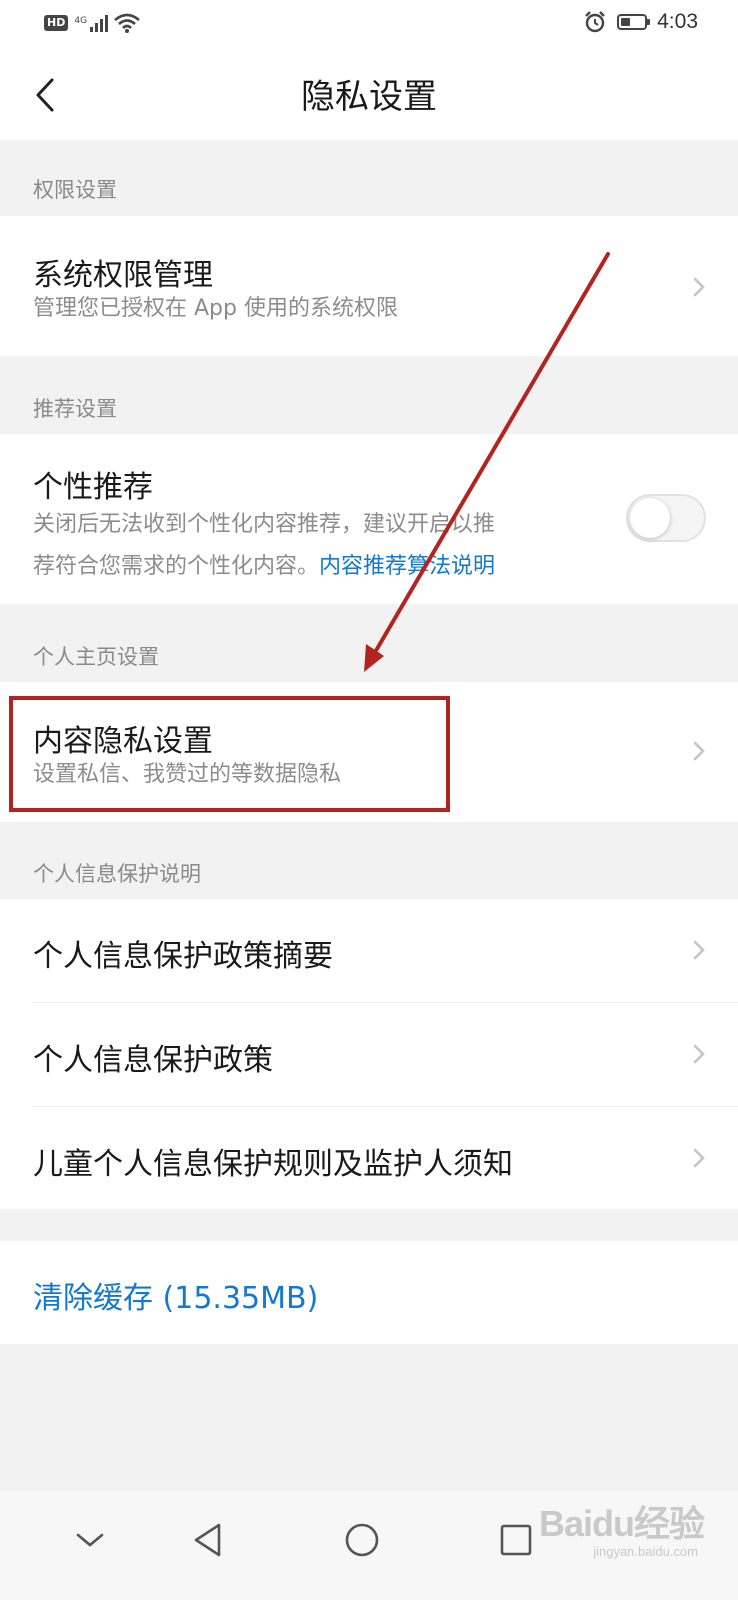 This screenshot has height=1600, width=738. Describe the element at coordinates (56, 23) in the screenshot. I see `hd-indicator: HD` at that location.